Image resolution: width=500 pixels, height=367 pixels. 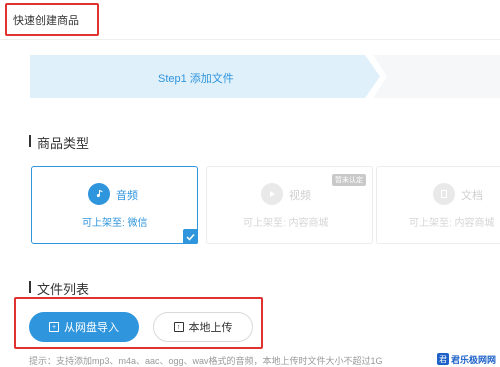 I want to click on import-button-label: 从网盘导入, so click(x=91, y=328).